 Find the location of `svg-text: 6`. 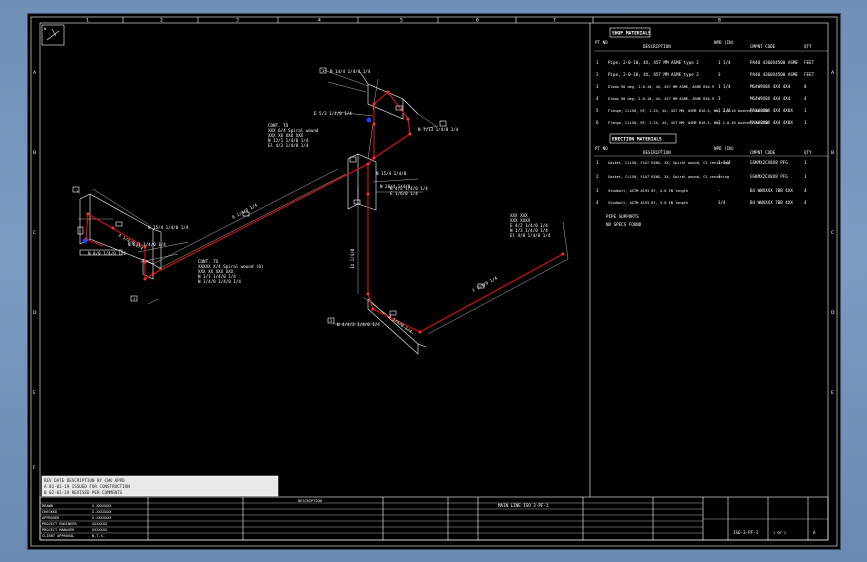

svg-text: 6 is located at coordinates (597, 122).